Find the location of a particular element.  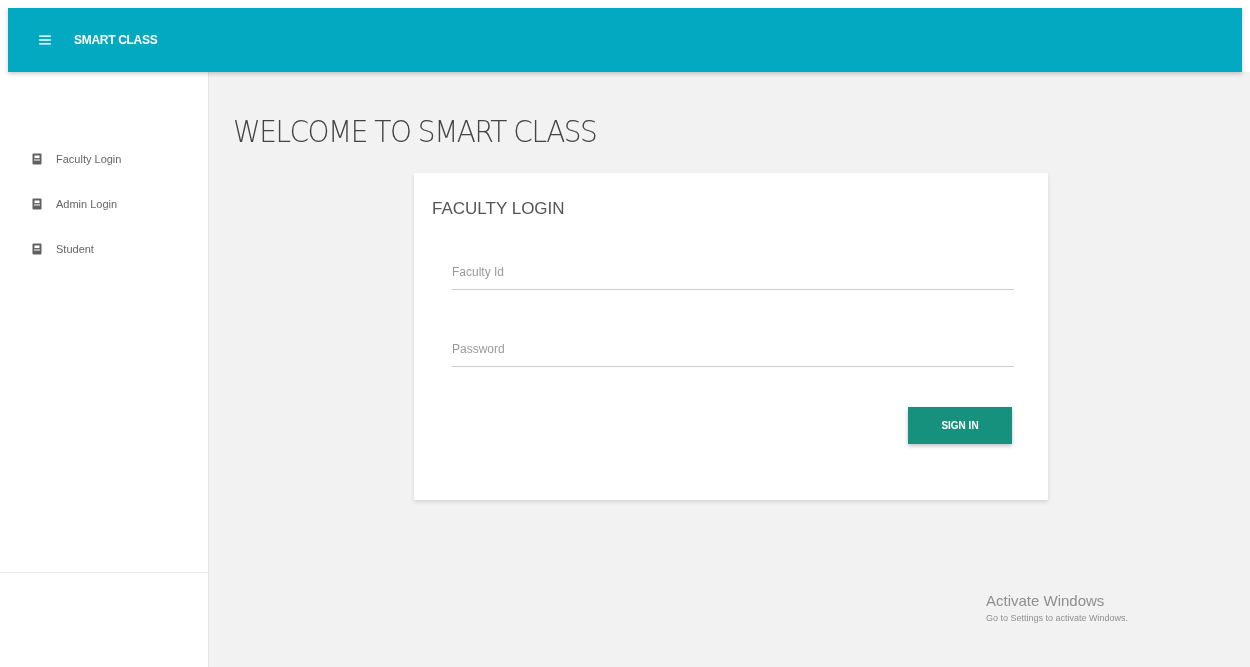

sign-in-button: SIGN IN is located at coordinates (960, 425).